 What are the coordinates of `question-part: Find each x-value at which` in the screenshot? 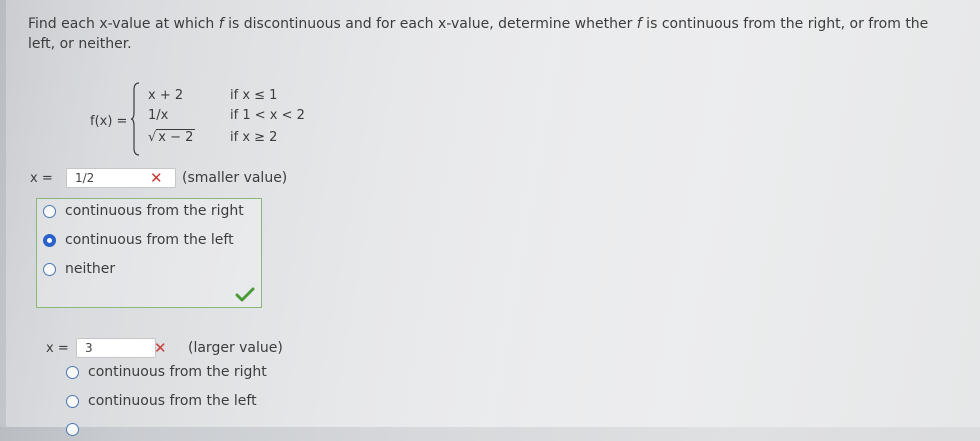 It's located at (123, 24).